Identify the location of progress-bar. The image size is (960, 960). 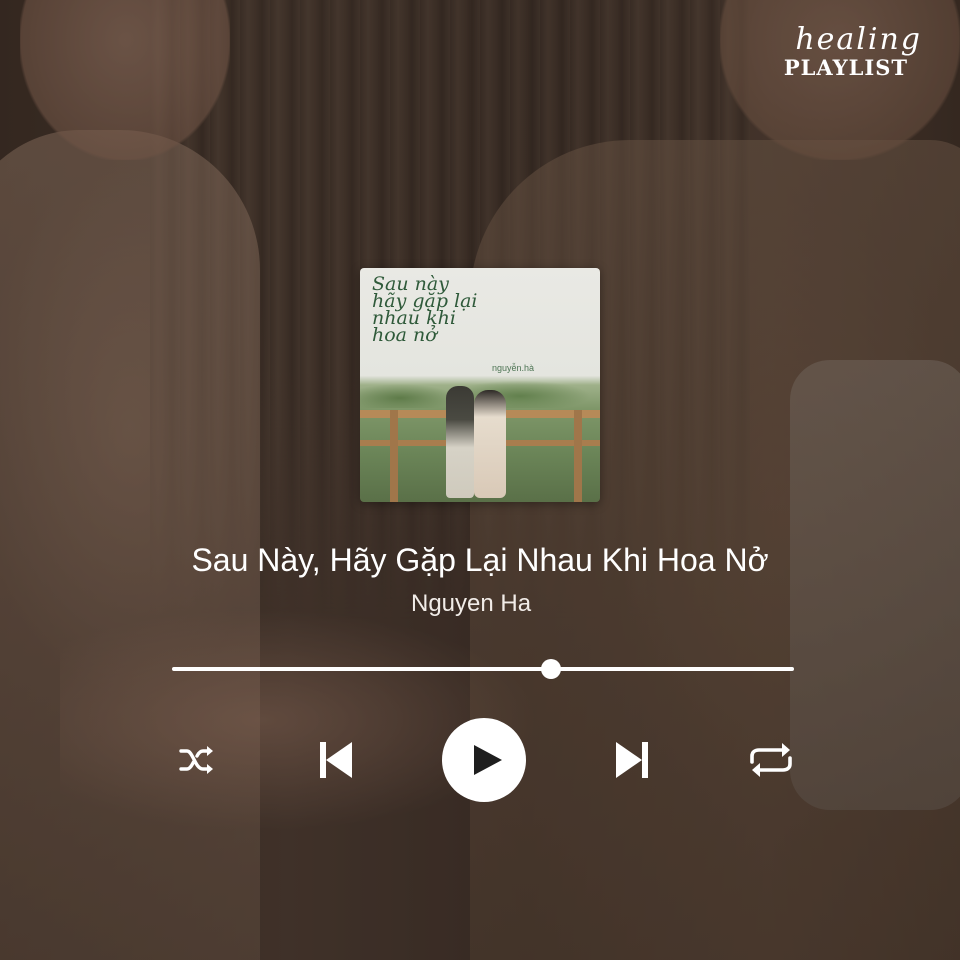
(483, 669).